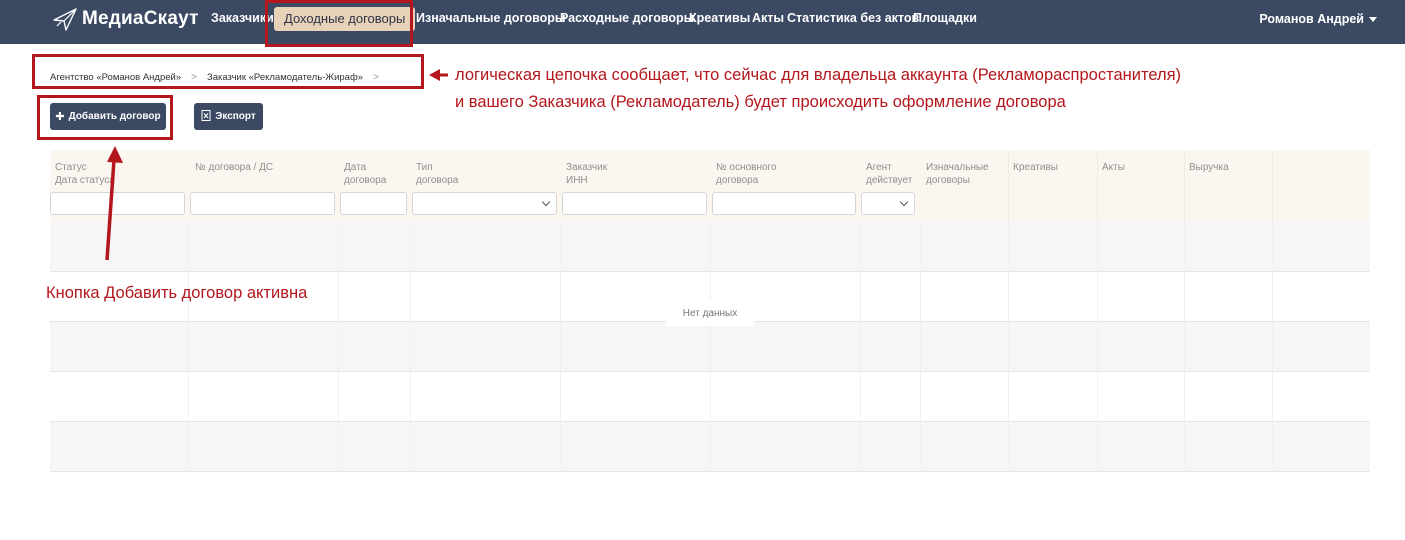 This screenshot has height=540, width=1405. I want to click on annotation-box-active-tab, so click(339, 23).